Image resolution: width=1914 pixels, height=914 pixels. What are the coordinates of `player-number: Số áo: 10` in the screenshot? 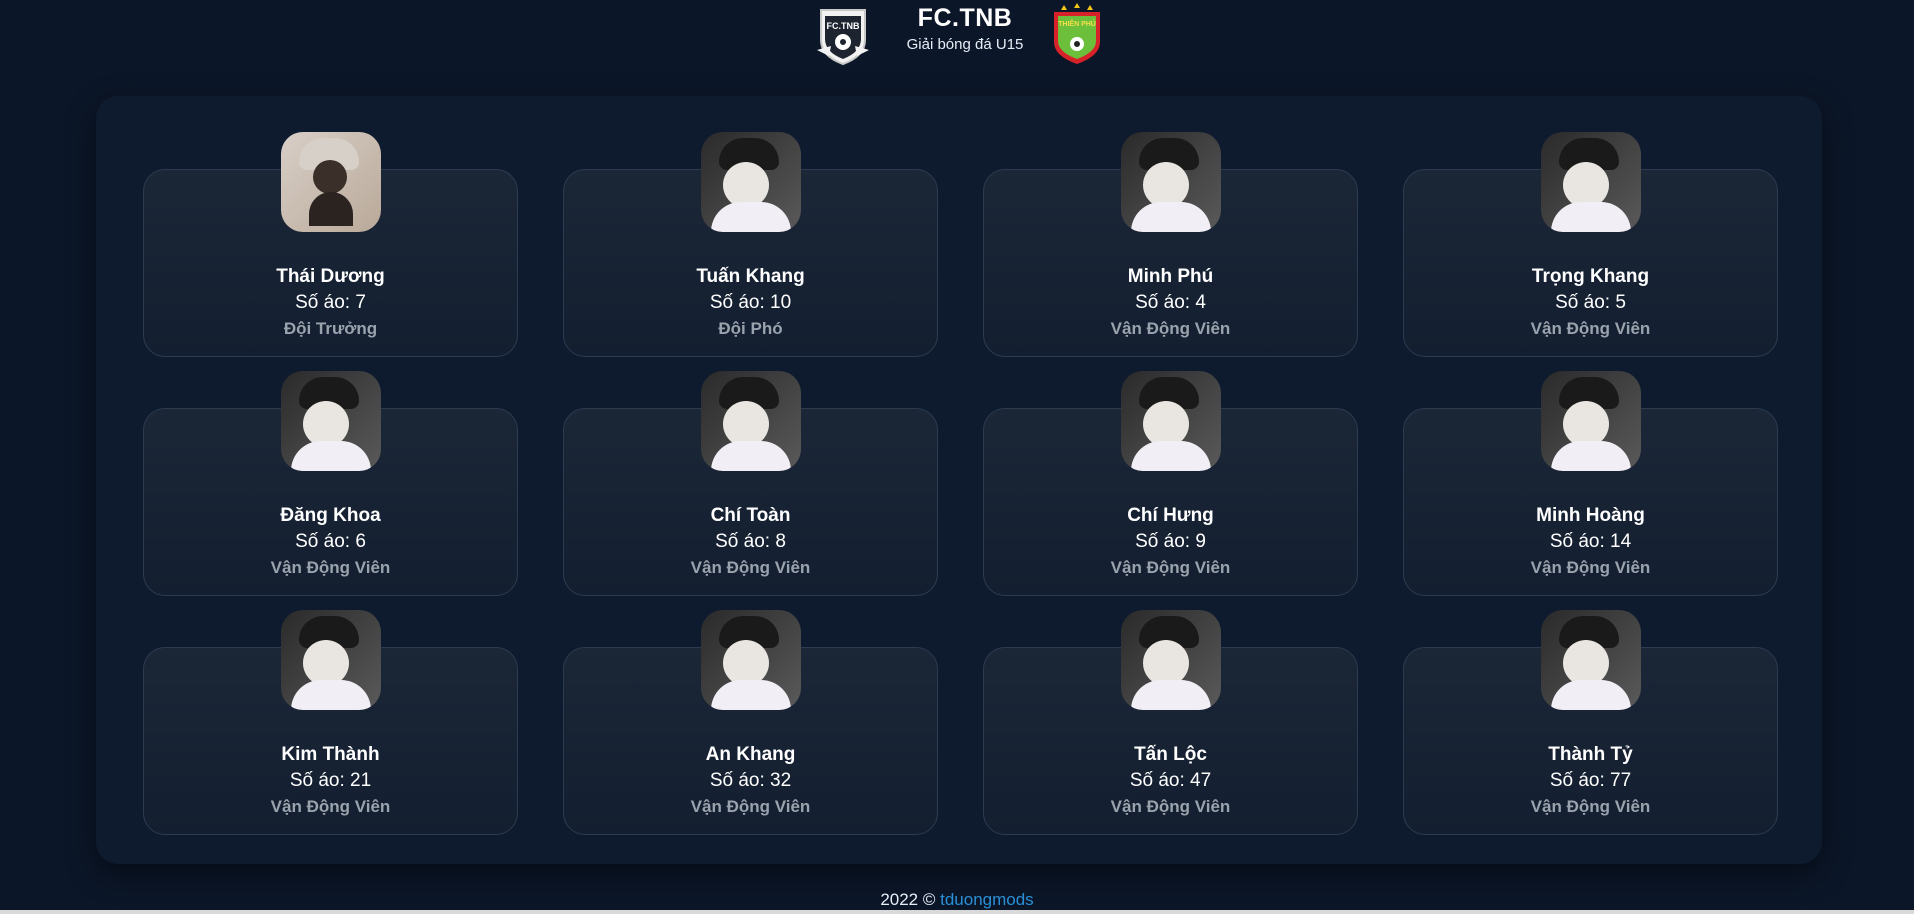 It's located at (750, 302).